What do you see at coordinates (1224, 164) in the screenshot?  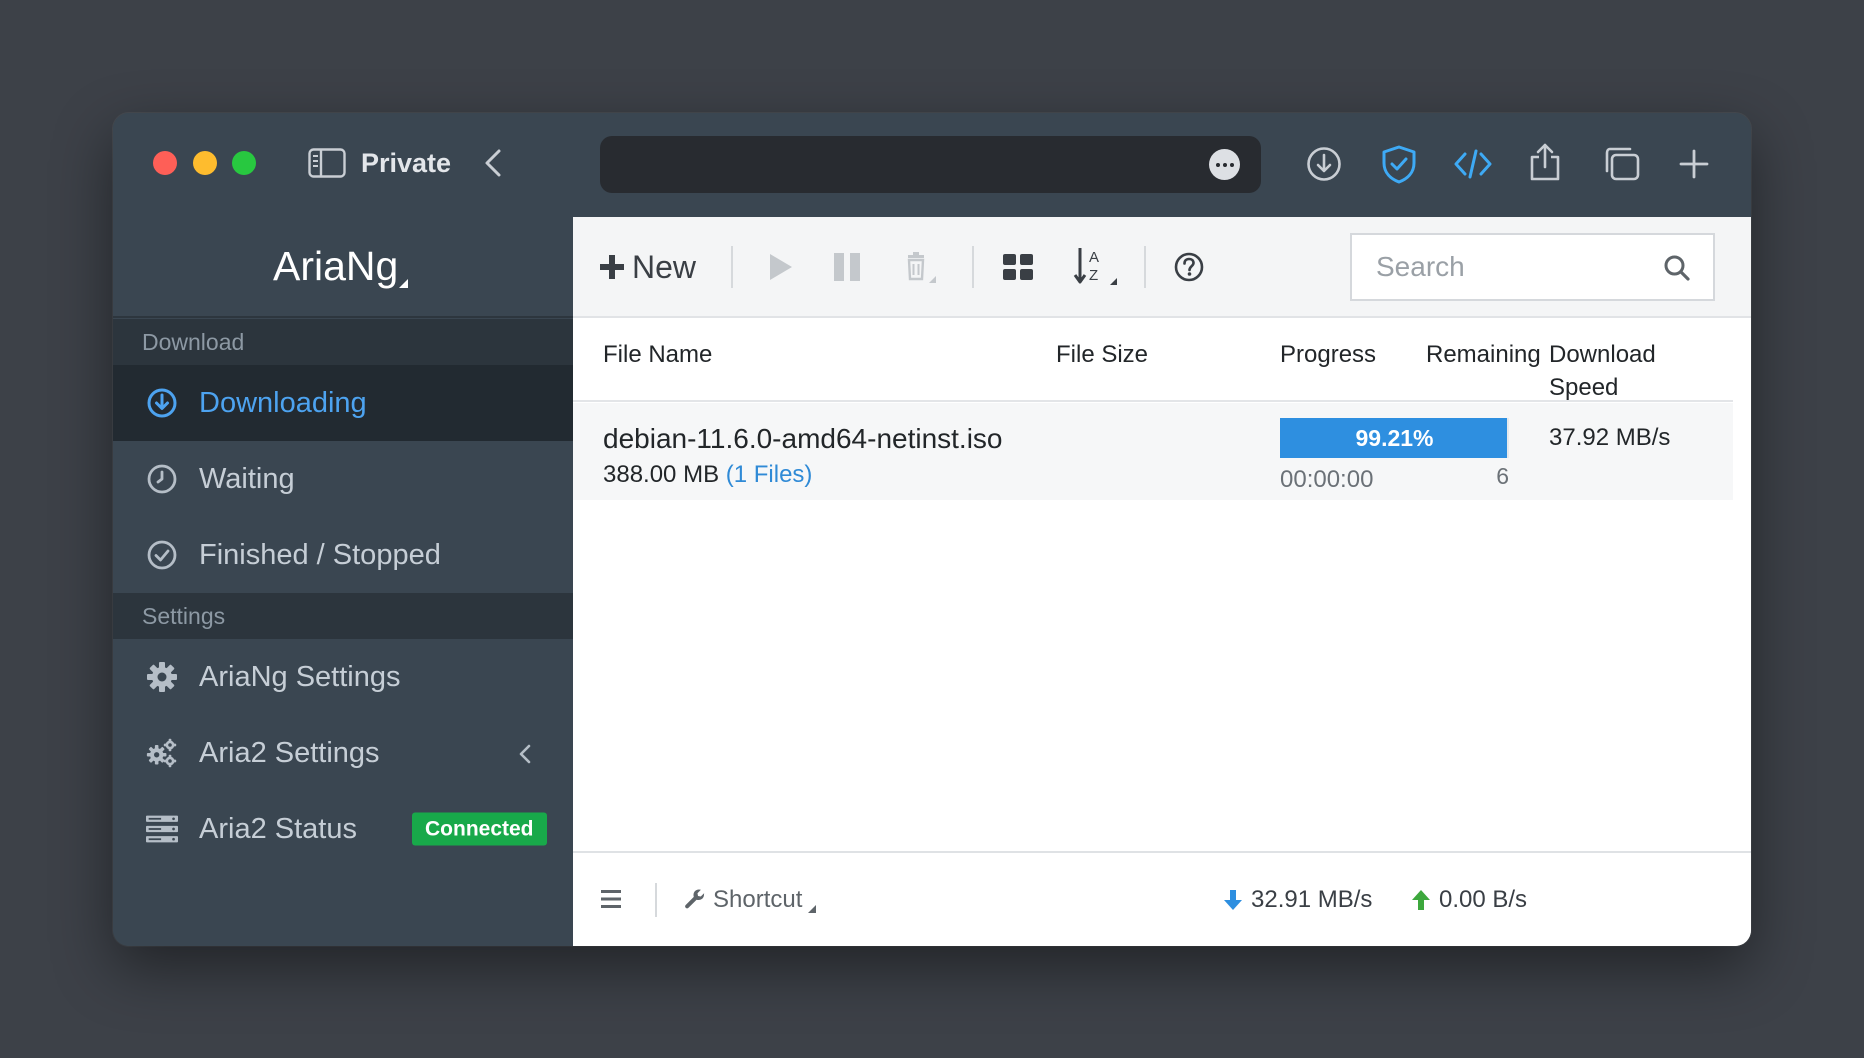 I see `more-icon` at bounding box center [1224, 164].